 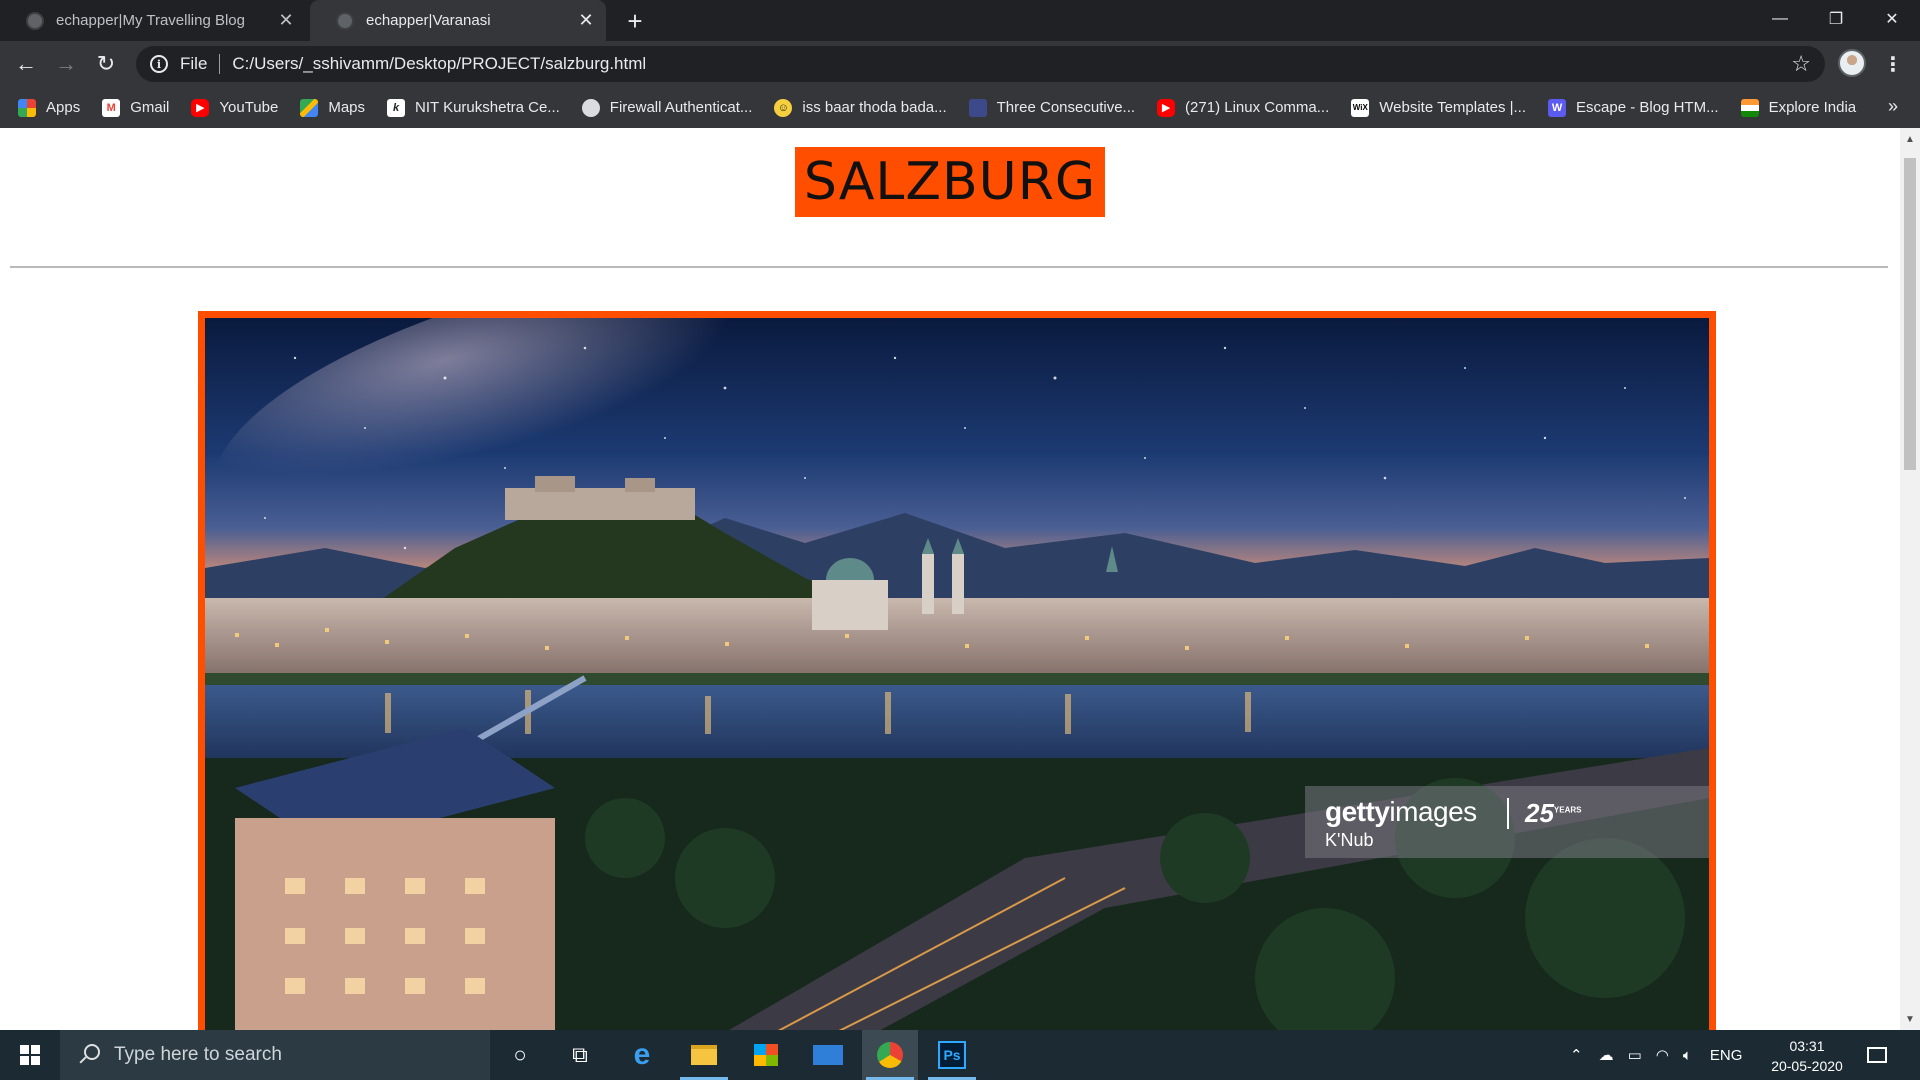 I want to click on new-tab-button: +, so click(x=635, y=21).